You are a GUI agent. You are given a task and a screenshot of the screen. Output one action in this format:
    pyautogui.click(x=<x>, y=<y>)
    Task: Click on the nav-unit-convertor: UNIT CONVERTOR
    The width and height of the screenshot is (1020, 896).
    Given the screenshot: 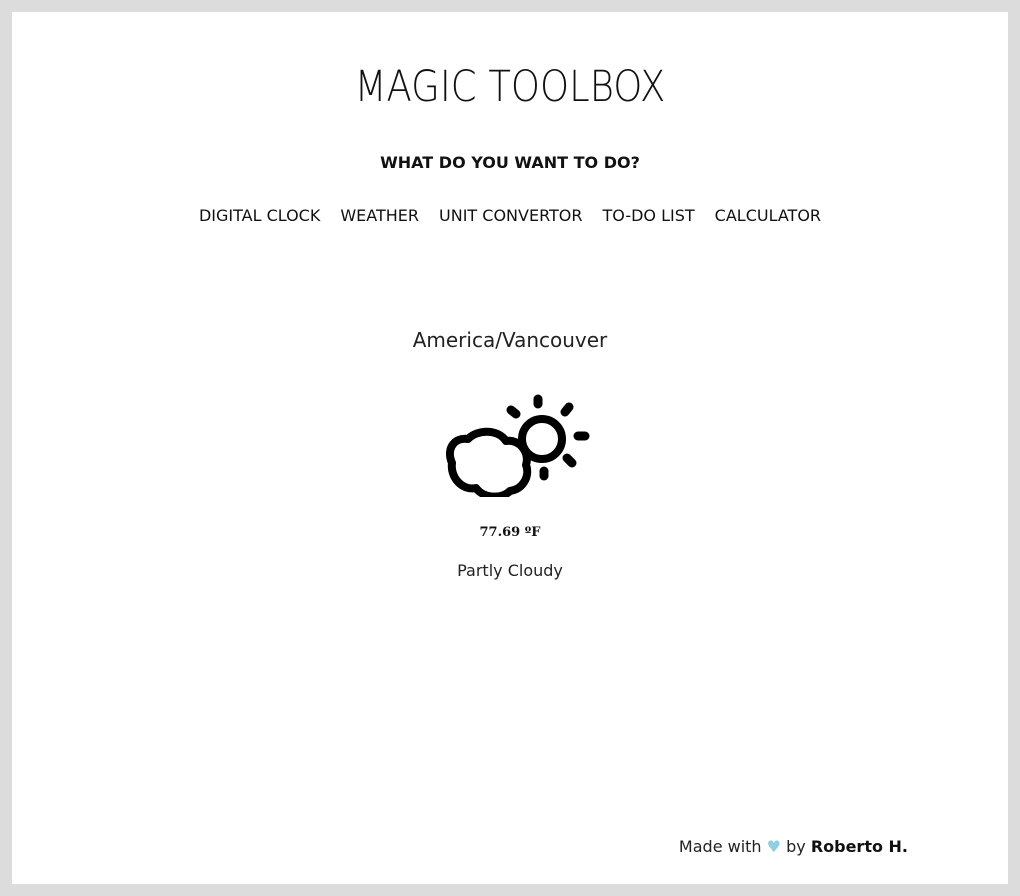 What is the action you would take?
    pyautogui.click(x=510, y=215)
    